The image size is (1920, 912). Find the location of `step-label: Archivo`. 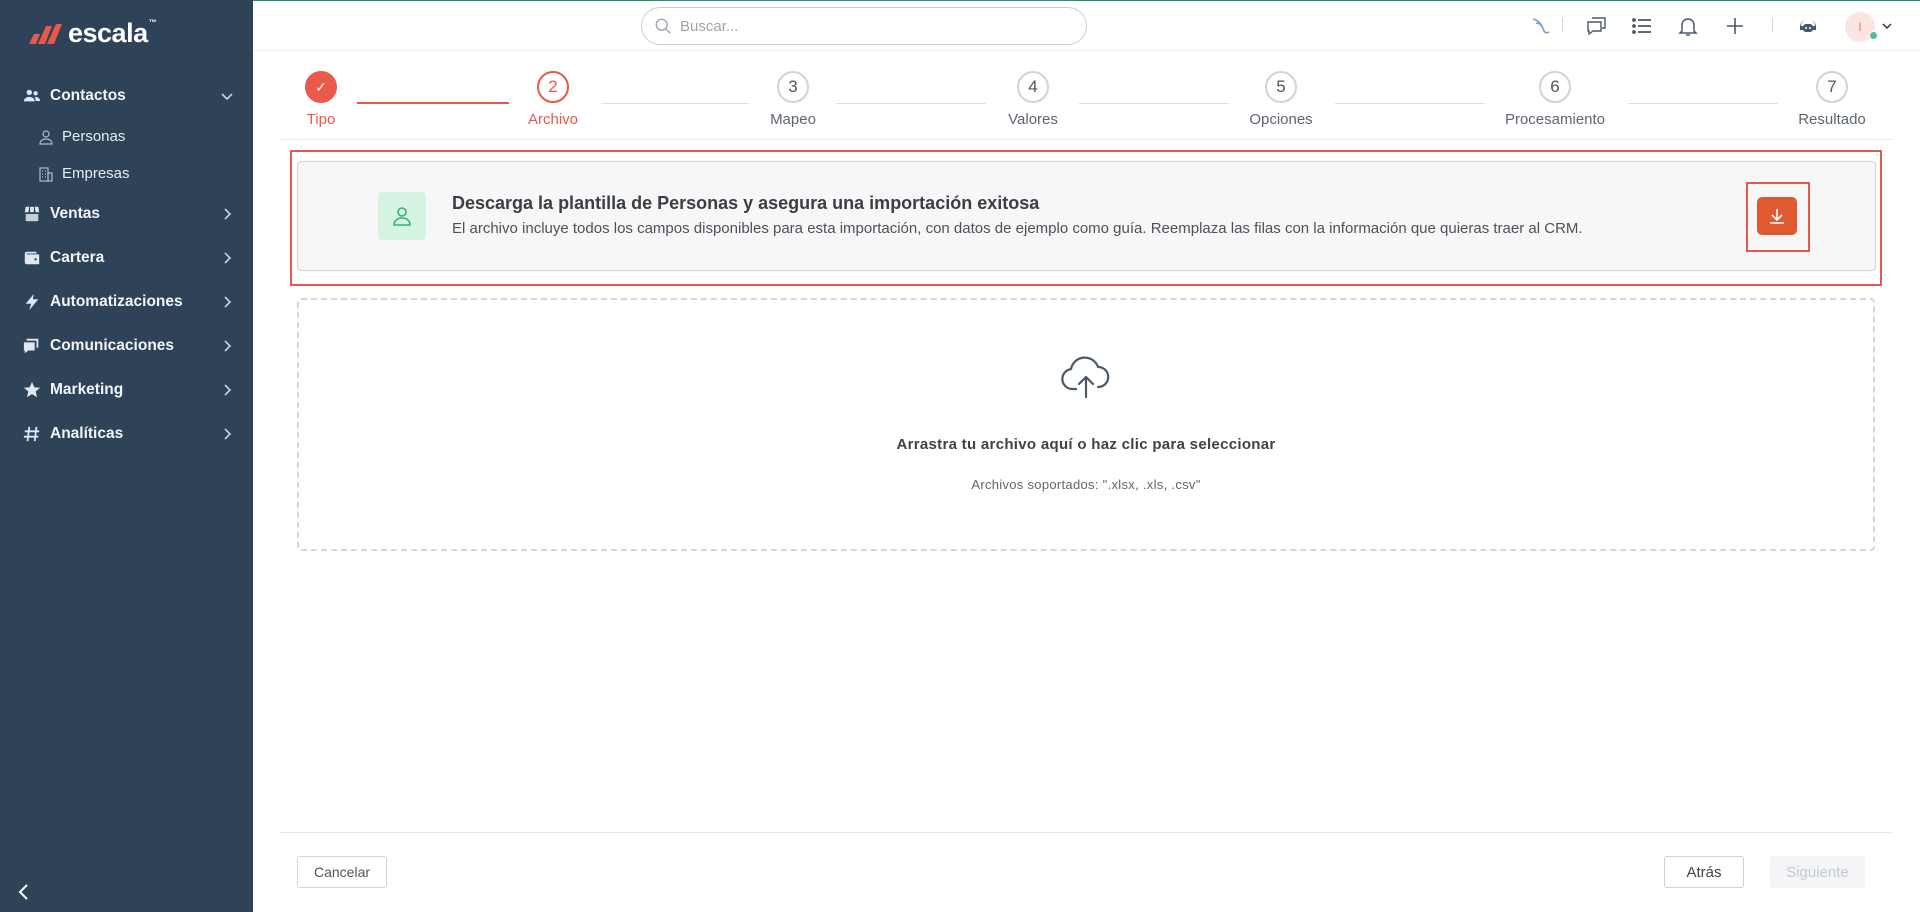

step-label: Archivo is located at coordinates (553, 119).